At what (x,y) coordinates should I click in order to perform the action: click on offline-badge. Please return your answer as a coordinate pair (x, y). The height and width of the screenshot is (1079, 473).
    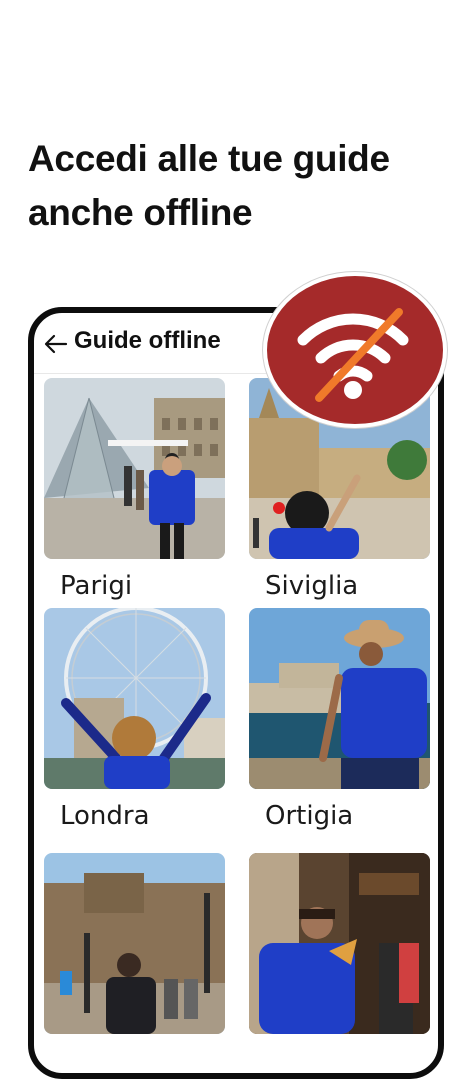
    Looking at the image, I should click on (355, 350).